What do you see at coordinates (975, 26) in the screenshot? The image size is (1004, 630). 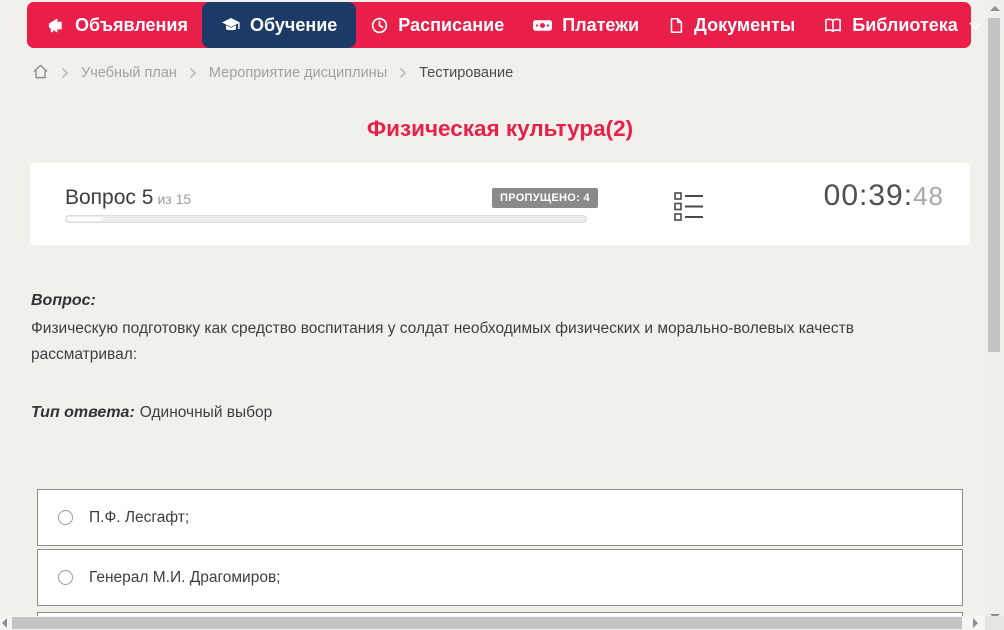 I see `chevron-down-icon` at bounding box center [975, 26].